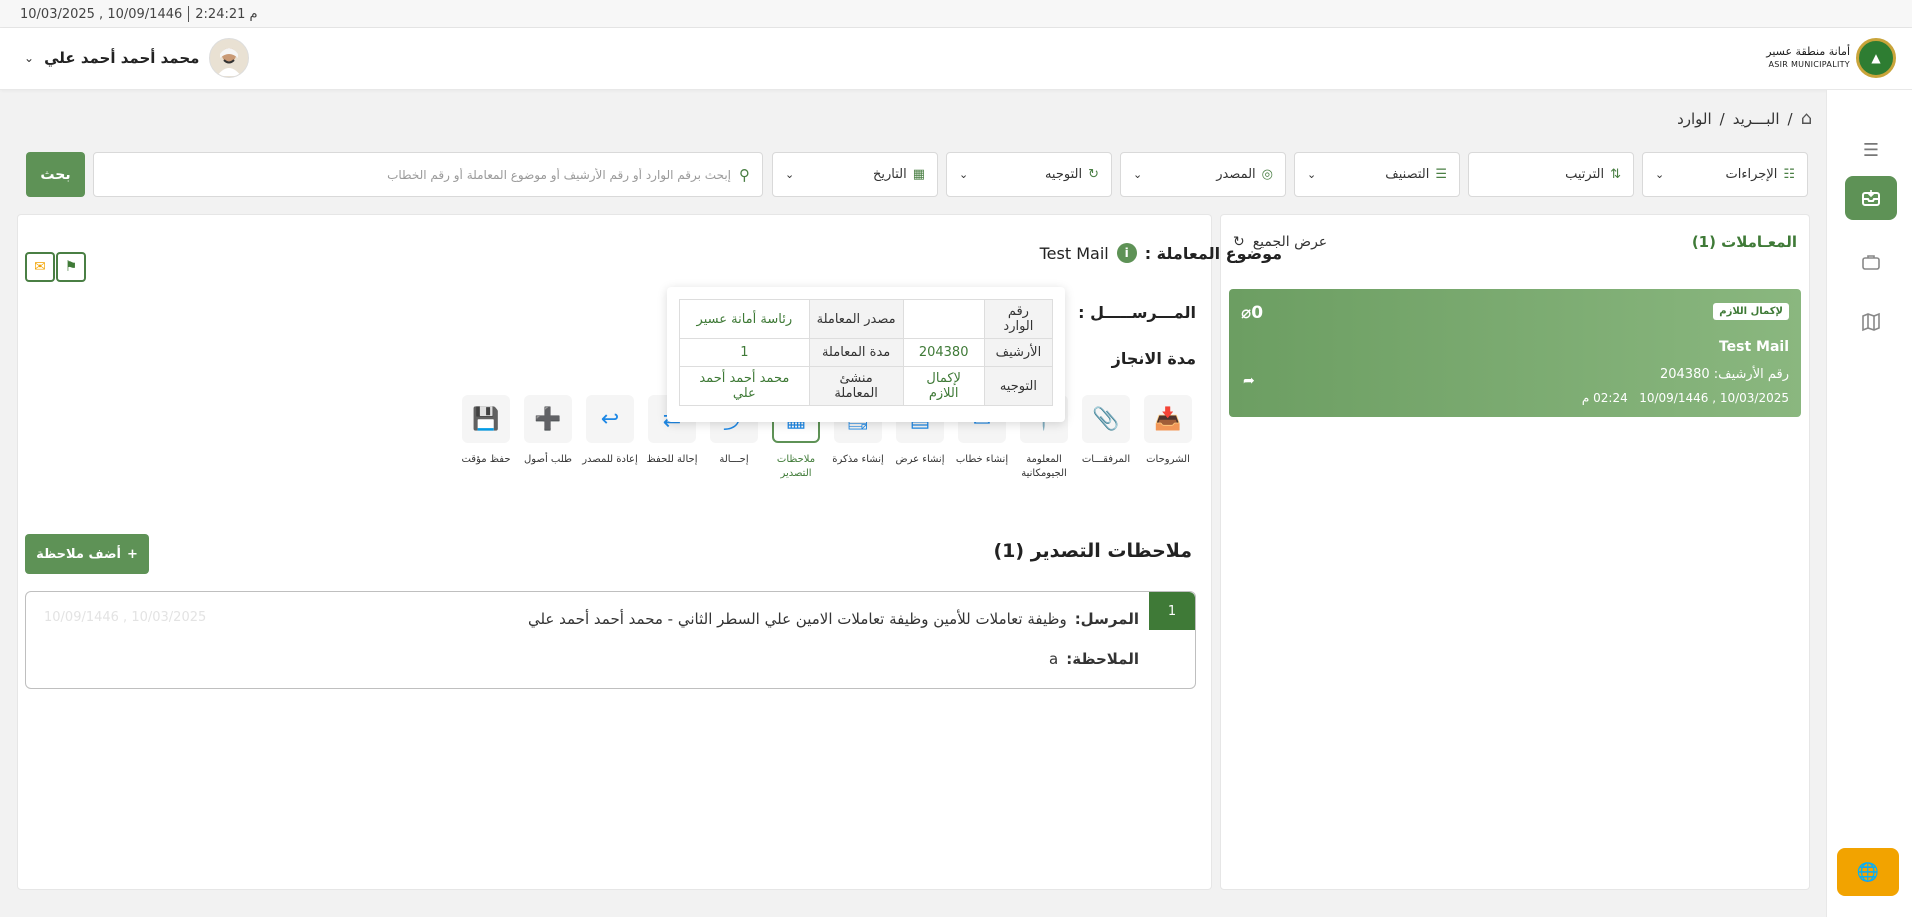 The width and height of the screenshot is (1912, 917). Describe the element at coordinates (982, 459) in the screenshot. I see `action-label: إنشاء خطاب` at that location.